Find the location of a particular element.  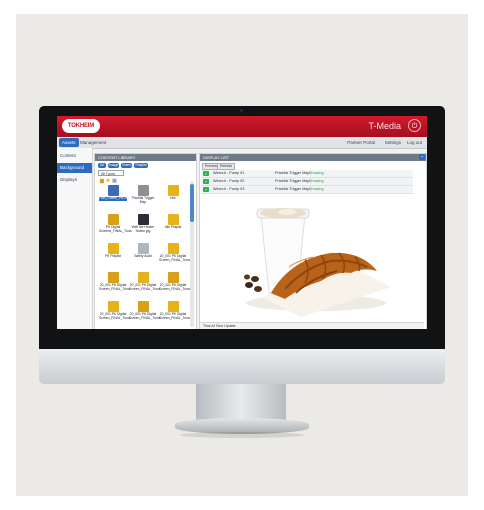

playlist-footer: Time At Time Update is located at coordinates (312, 325).